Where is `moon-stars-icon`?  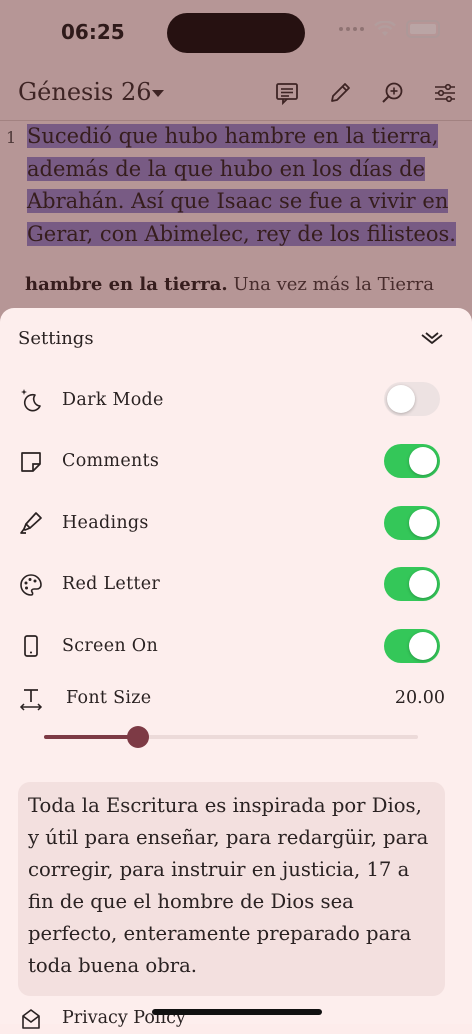
moon-stars-icon is located at coordinates (31, 400).